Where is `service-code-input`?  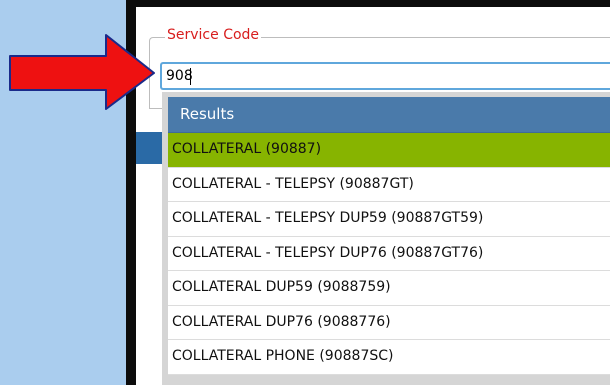
service-code-input is located at coordinates (385, 76).